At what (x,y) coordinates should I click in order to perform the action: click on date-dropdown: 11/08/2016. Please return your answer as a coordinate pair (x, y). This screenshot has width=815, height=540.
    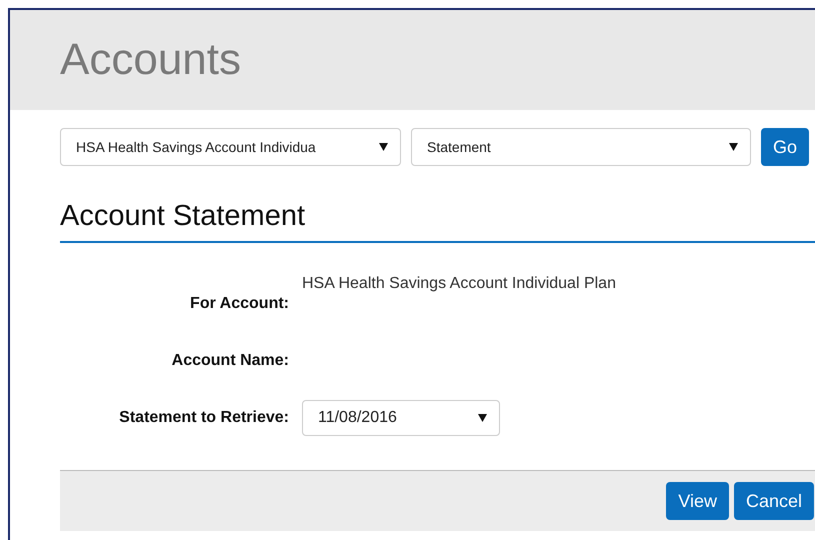
    Looking at the image, I should click on (401, 418).